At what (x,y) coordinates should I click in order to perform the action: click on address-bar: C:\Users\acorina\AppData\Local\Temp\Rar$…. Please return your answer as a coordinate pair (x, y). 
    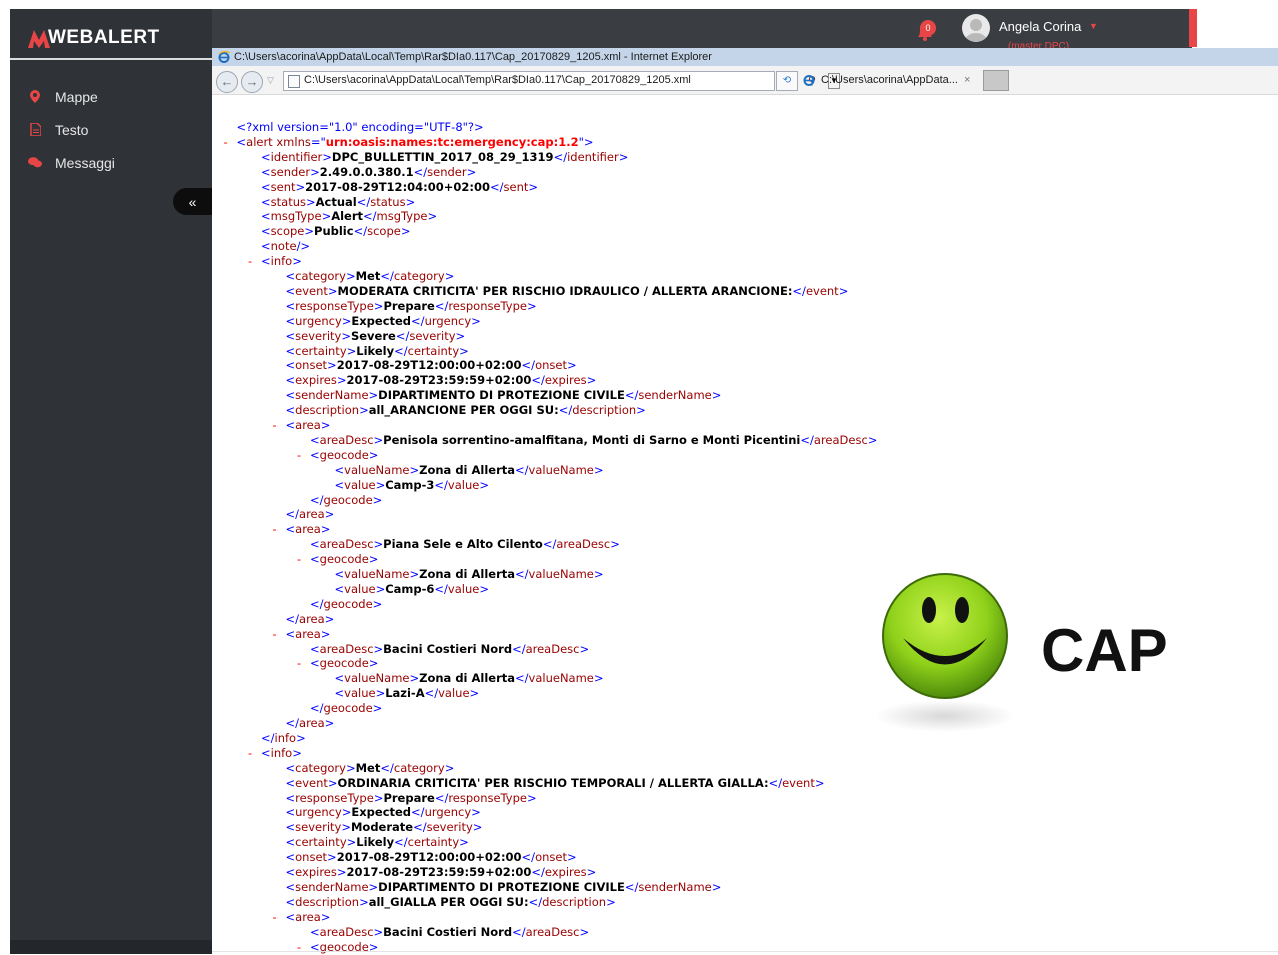
    Looking at the image, I should click on (561, 81).